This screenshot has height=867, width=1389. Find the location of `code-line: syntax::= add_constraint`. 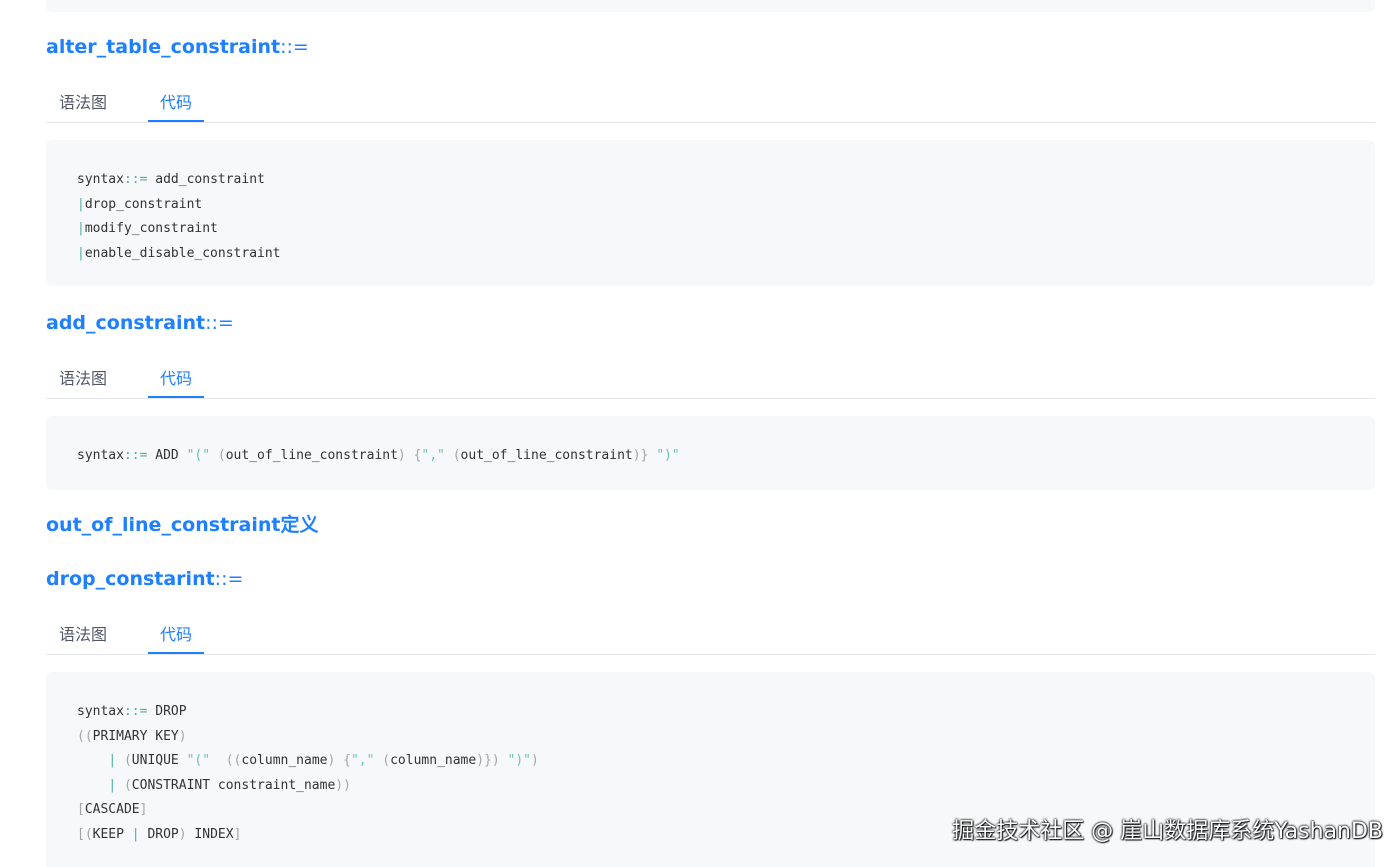

code-line: syntax::= add_constraint is located at coordinates (171, 179).